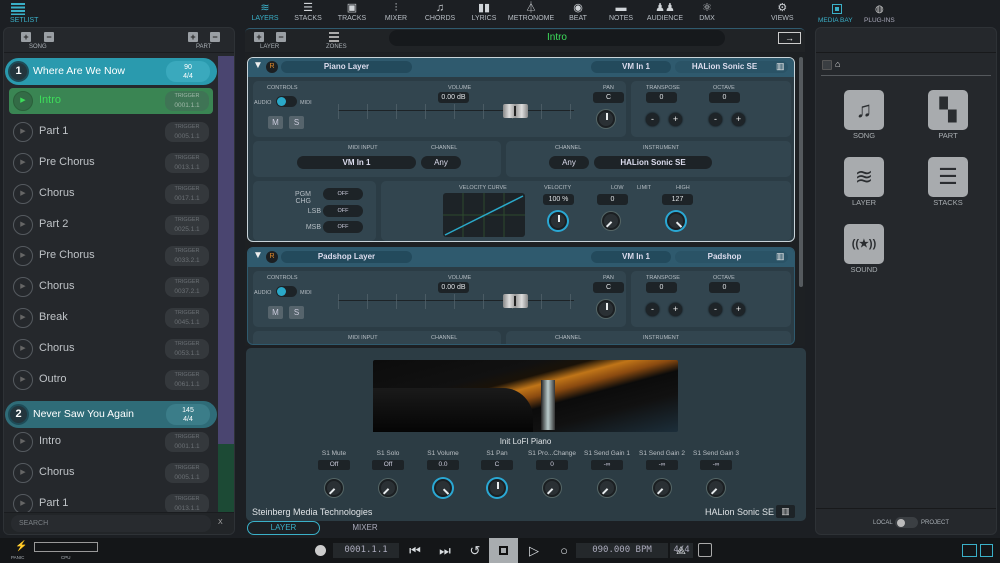 The image size is (1000, 563). Describe the element at coordinates (18, 9) in the screenshot. I see `setlist-icon` at that location.